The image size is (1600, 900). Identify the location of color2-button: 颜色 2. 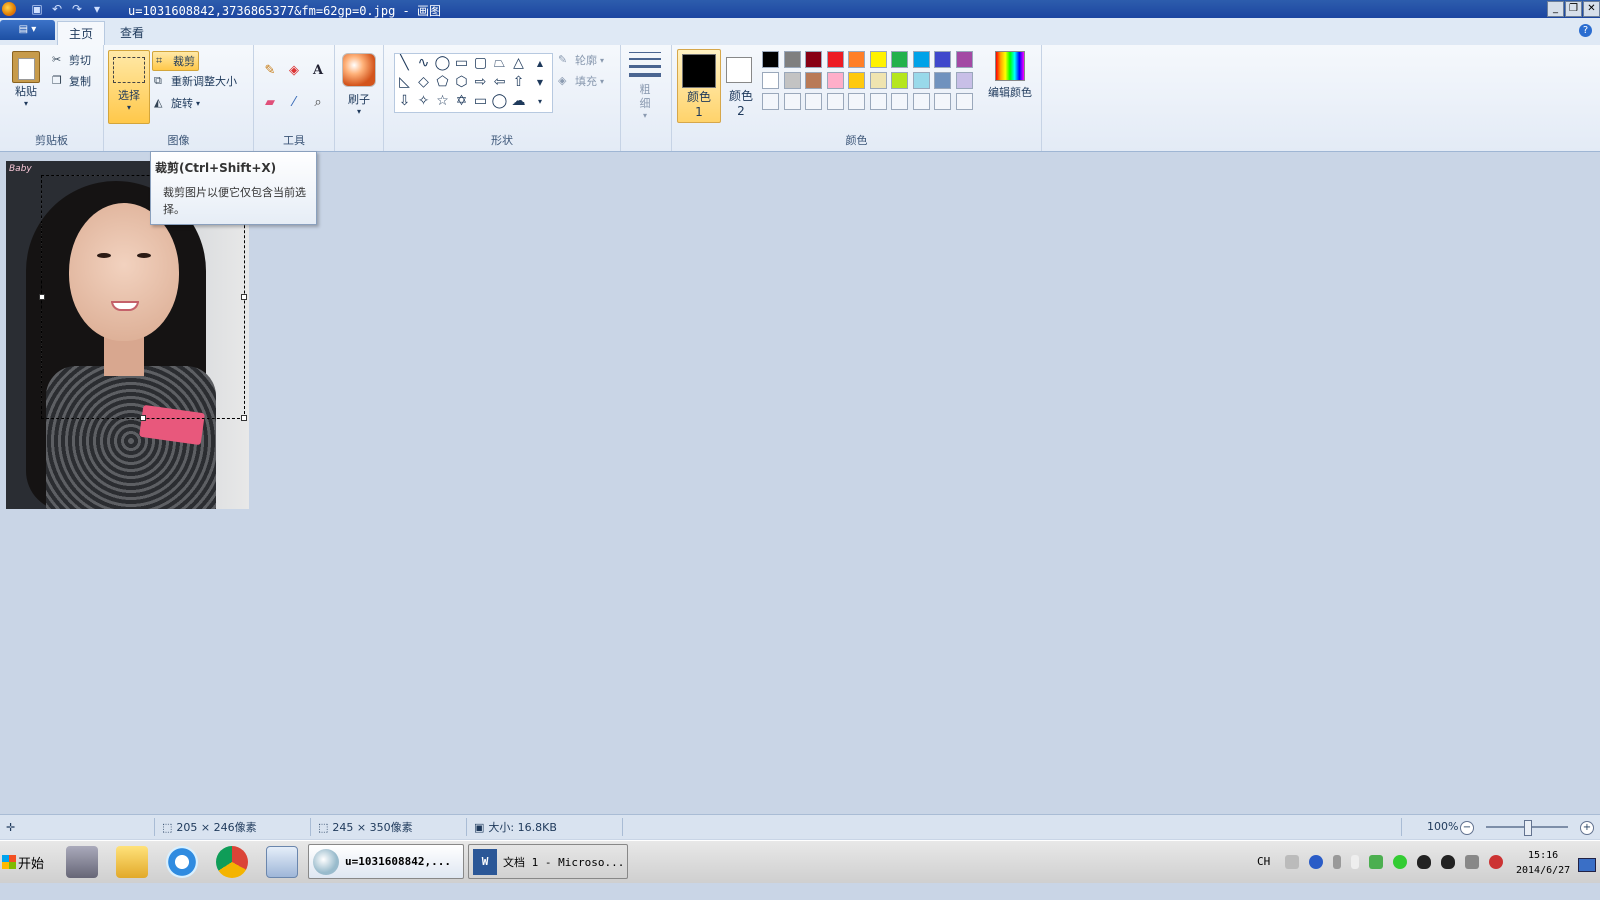
(741, 85).